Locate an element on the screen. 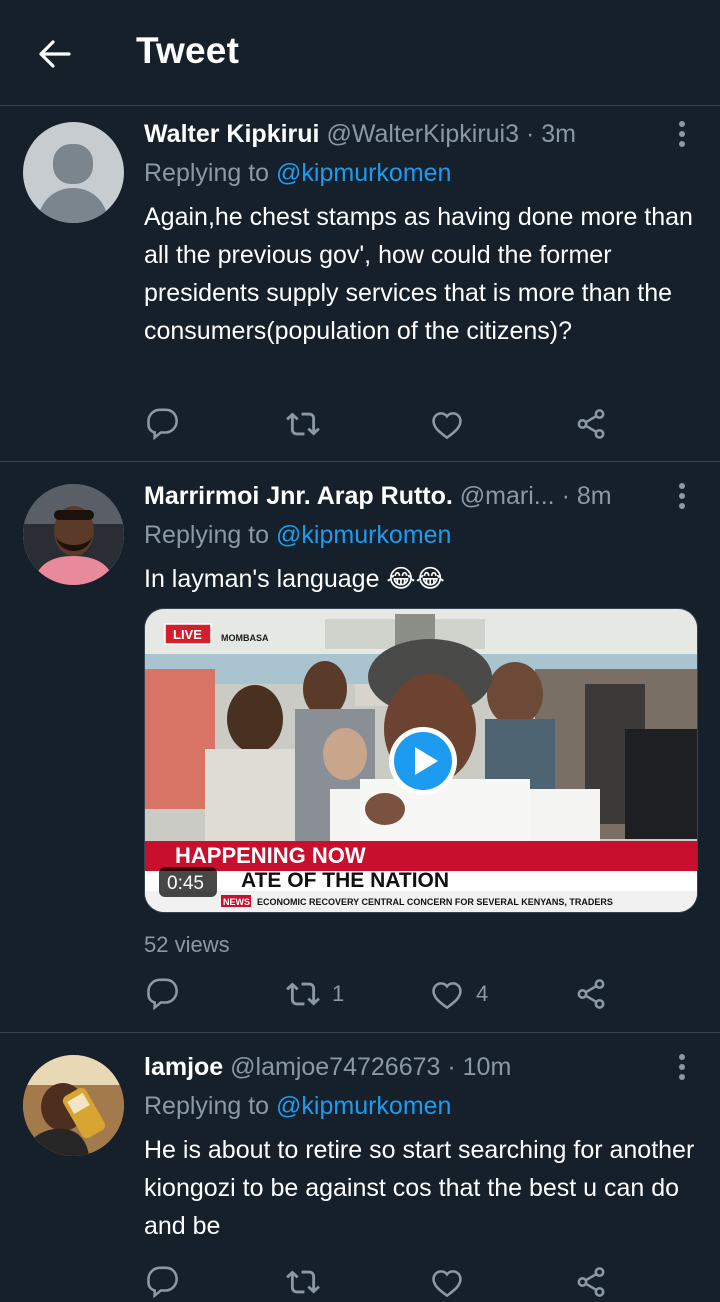  like-count: 4 is located at coordinates (482, 993).